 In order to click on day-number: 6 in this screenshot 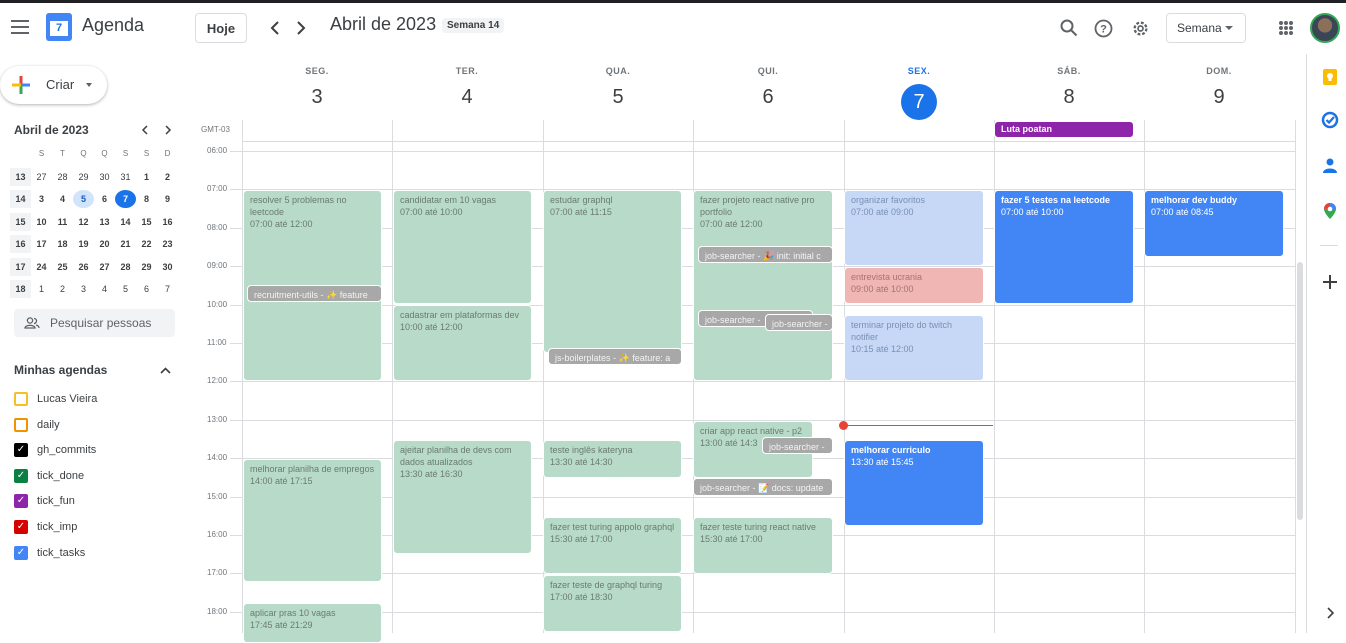, I will do `click(767, 97)`.